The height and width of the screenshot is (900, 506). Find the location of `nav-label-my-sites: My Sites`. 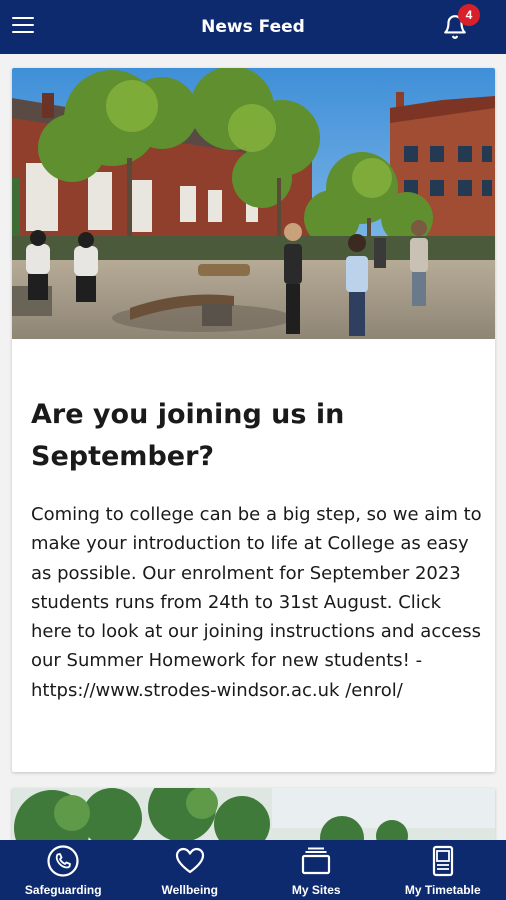

nav-label-my-sites: My Sites is located at coordinates (316, 890).